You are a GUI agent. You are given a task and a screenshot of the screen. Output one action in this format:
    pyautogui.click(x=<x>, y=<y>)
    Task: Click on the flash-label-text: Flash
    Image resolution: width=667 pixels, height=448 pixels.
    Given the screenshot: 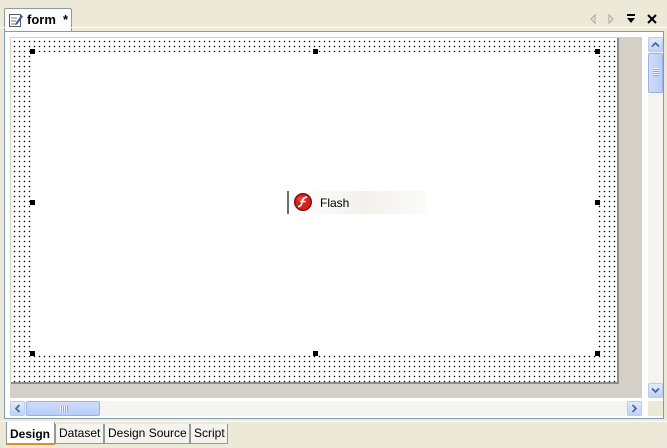 What is the action you would take?
    pyautogui.click(x=335, y=203)
    